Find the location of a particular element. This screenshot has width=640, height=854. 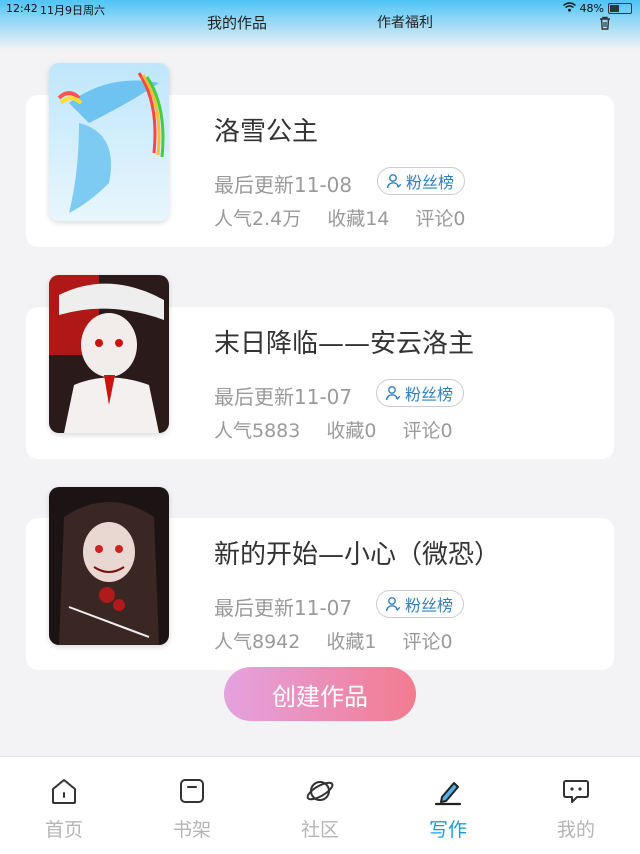

battery-percent: 48% is located at coordinates (591, 8).